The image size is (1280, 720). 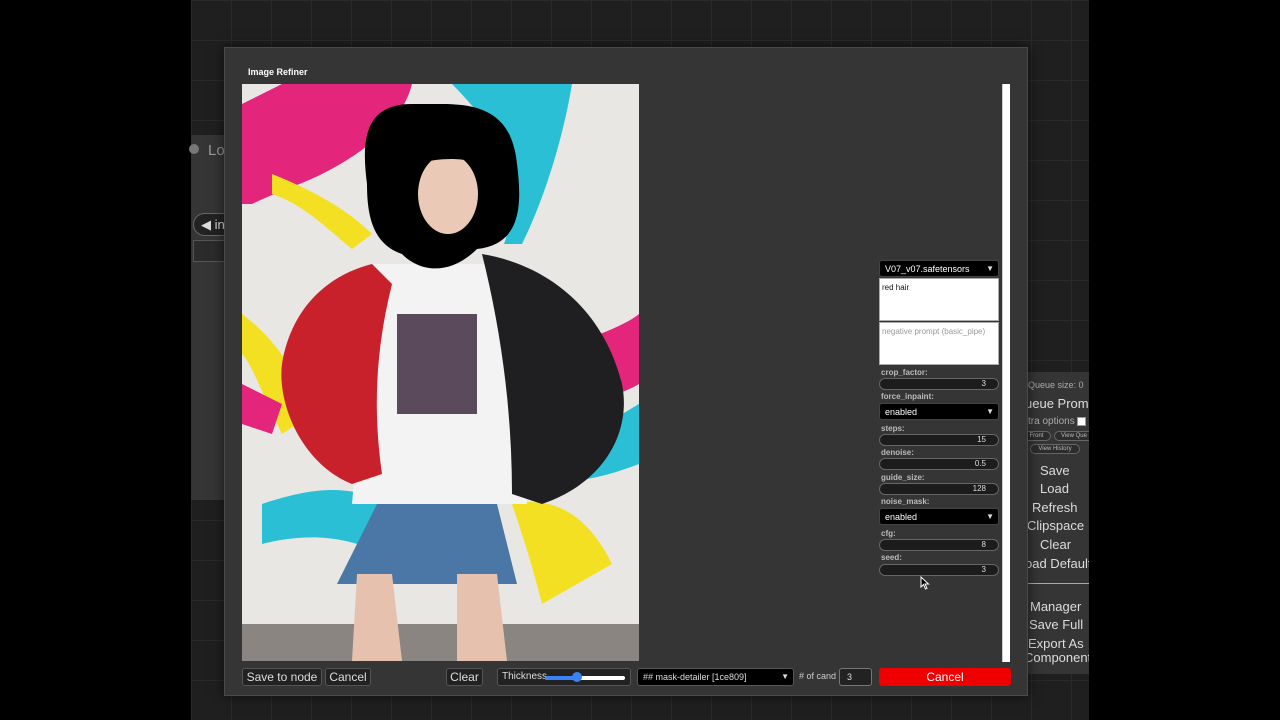 What do you see at coordinates (1064, 545) in the screenshot?
I see `clear-workflow-button: Clear` at bounding box center [1064, 545].